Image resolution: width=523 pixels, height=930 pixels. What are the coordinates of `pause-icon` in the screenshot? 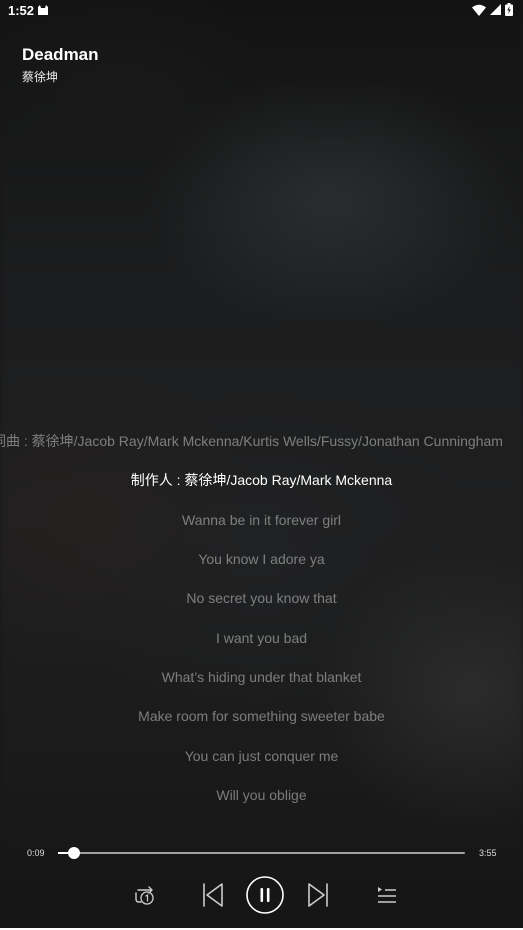 It's located at (265, 895).